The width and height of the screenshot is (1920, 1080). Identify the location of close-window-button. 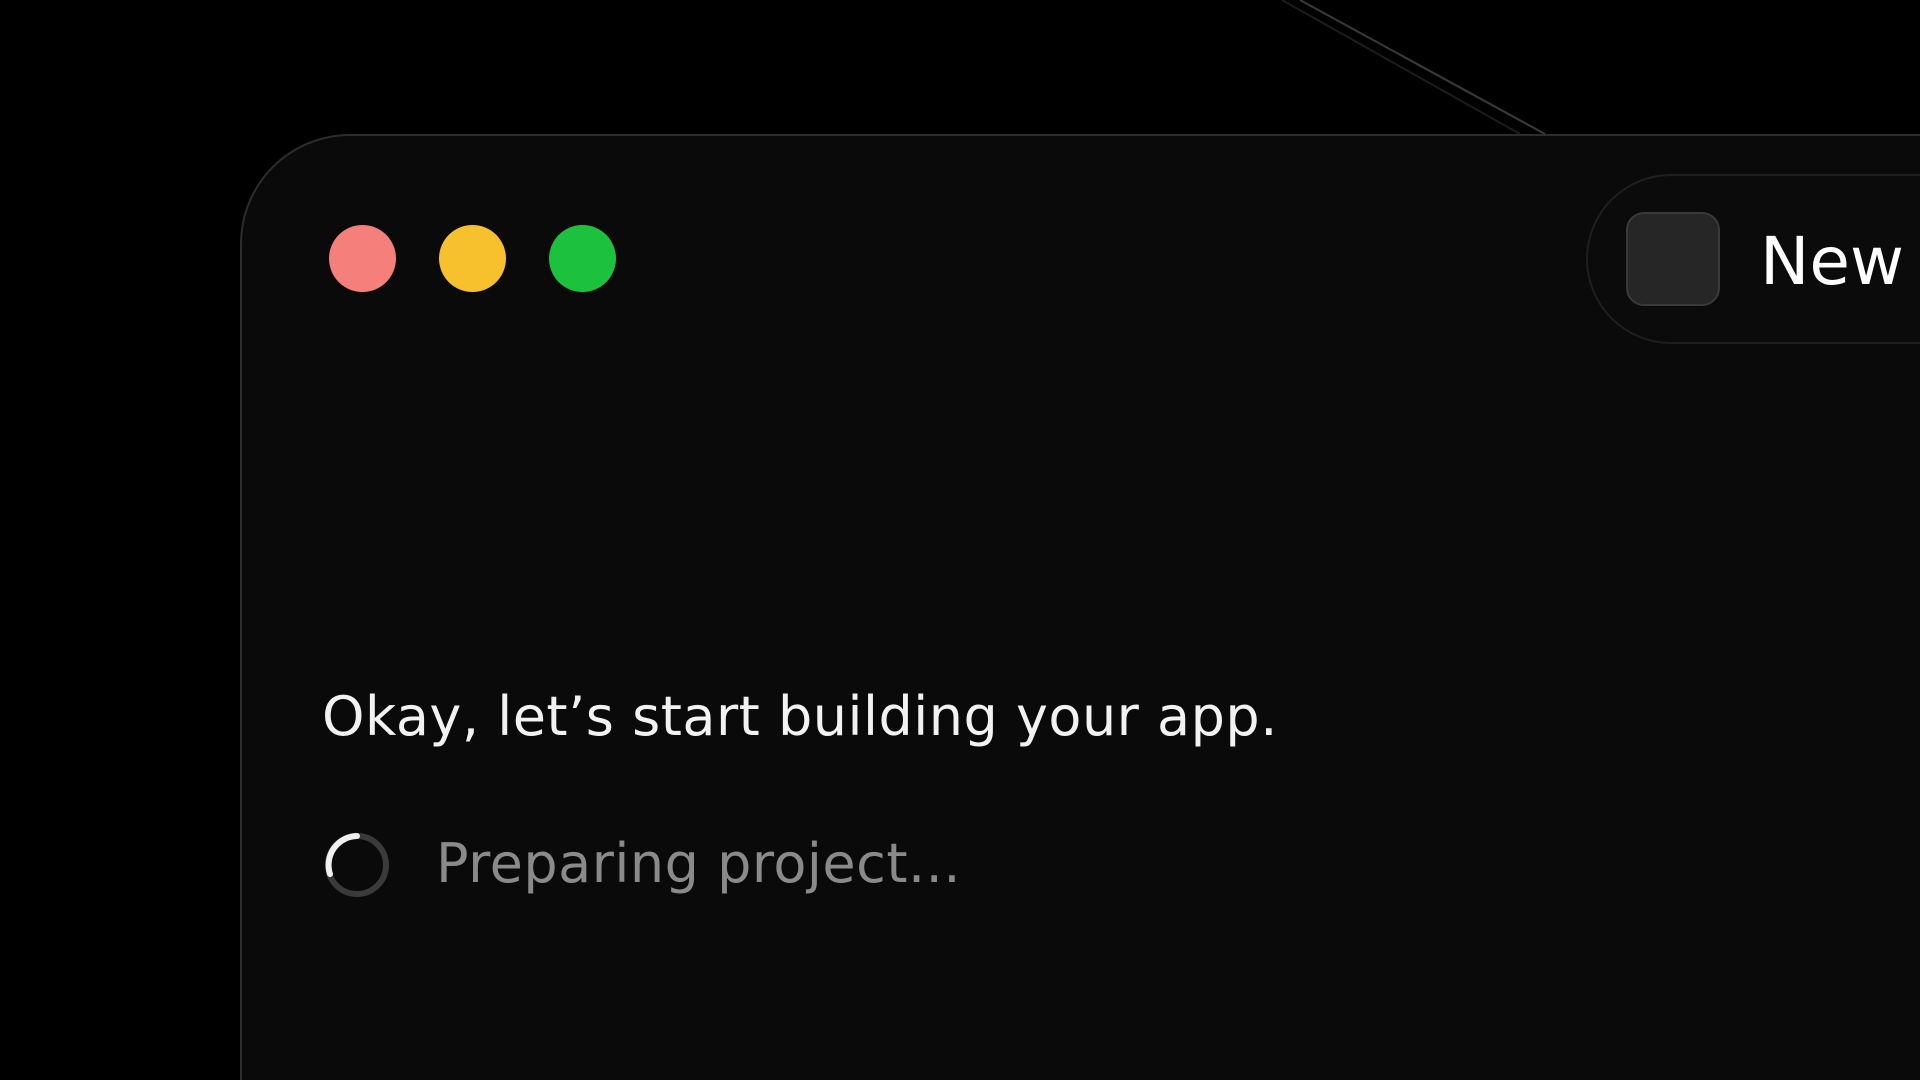
(362, 258).